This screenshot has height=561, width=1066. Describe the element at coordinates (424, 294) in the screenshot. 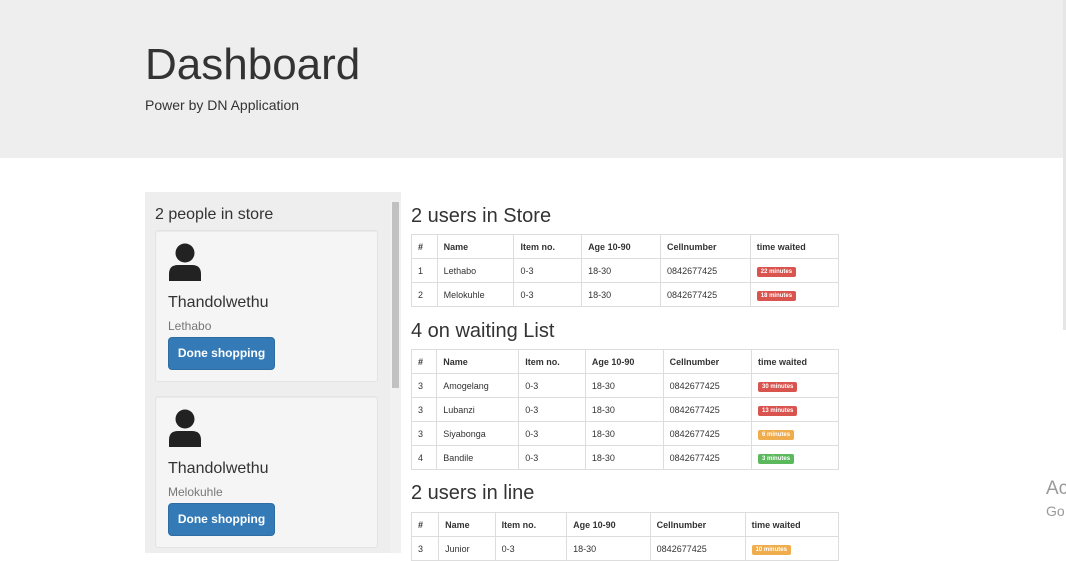

I see `cell-num: 2` at that location.